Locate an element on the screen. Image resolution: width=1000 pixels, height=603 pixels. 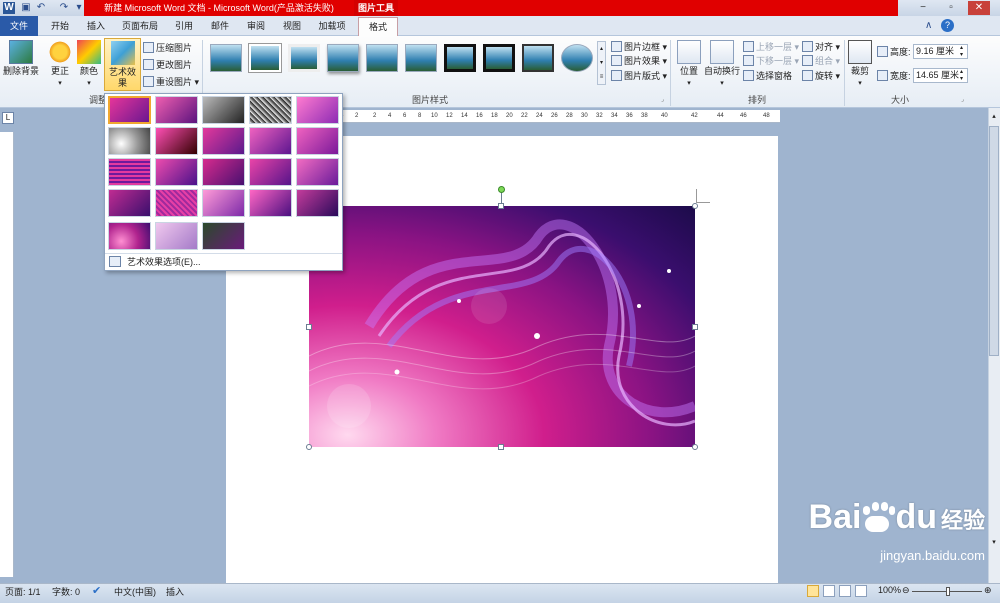
tab-selector-icon: L is located at coordinates (8, 118).